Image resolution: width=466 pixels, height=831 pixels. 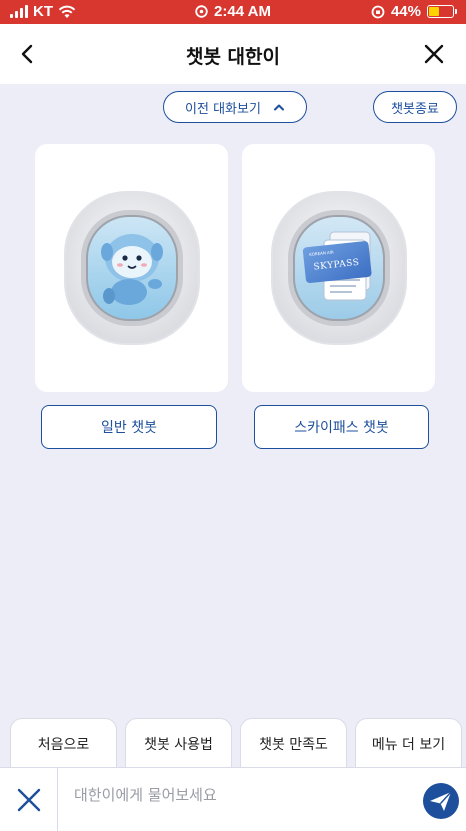 I want to click on close-menu-button, so click(x=29, y=799).